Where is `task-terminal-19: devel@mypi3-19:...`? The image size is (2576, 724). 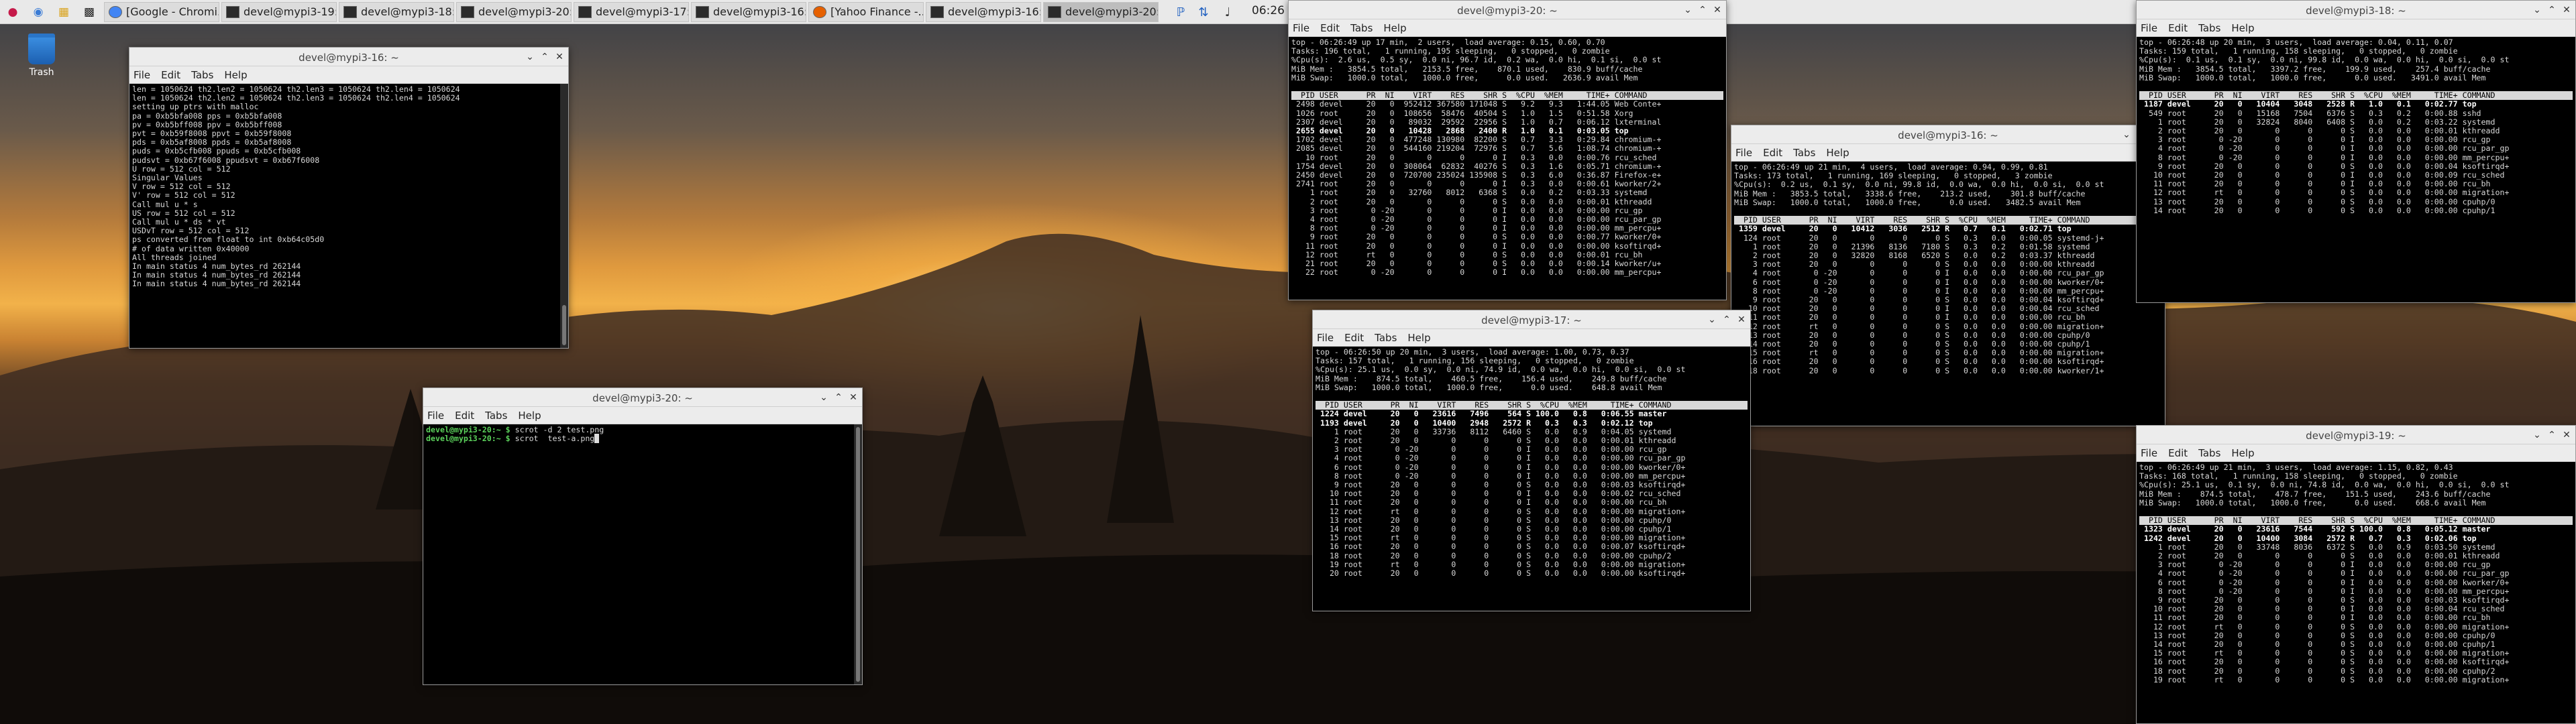
task-terminal-19: devel@mypi3-19:... is located at coordinates (279, 11).